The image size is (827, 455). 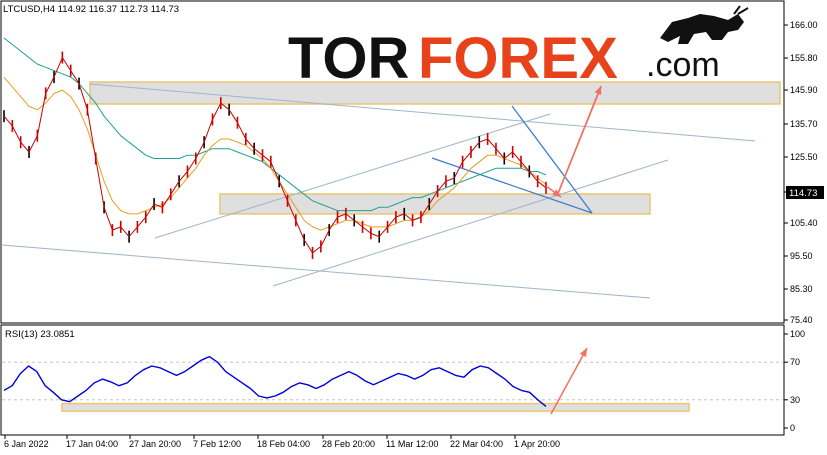 I want to click on x-tick-label: 7 Feb 12:00, so click(x=217, y=444).